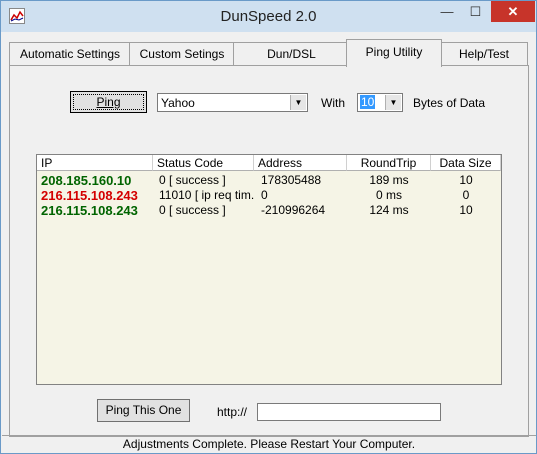  I want to click on row-address: 0, so click(264, 195).